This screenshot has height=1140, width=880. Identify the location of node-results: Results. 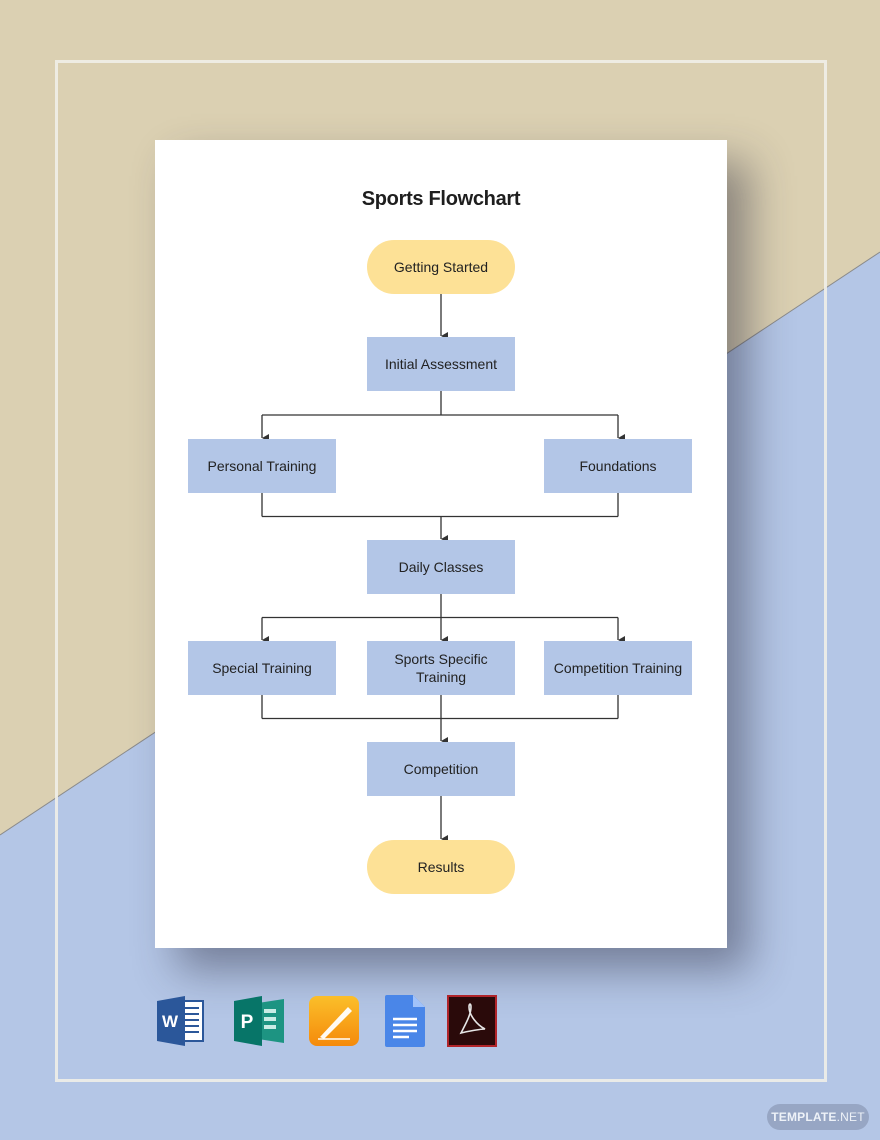
(441, 867).